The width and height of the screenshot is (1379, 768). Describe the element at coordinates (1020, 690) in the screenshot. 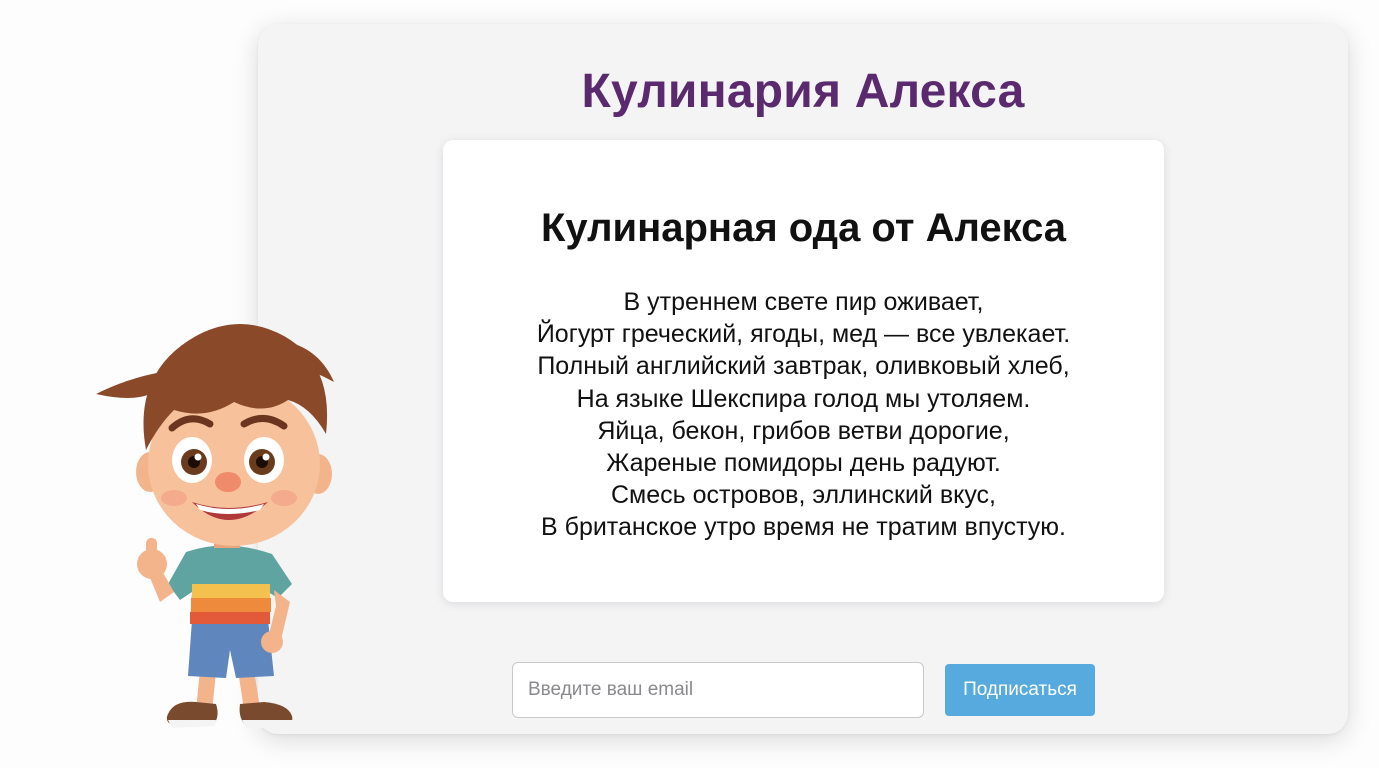

I see `subscribe-button: Подписаться` at that location.